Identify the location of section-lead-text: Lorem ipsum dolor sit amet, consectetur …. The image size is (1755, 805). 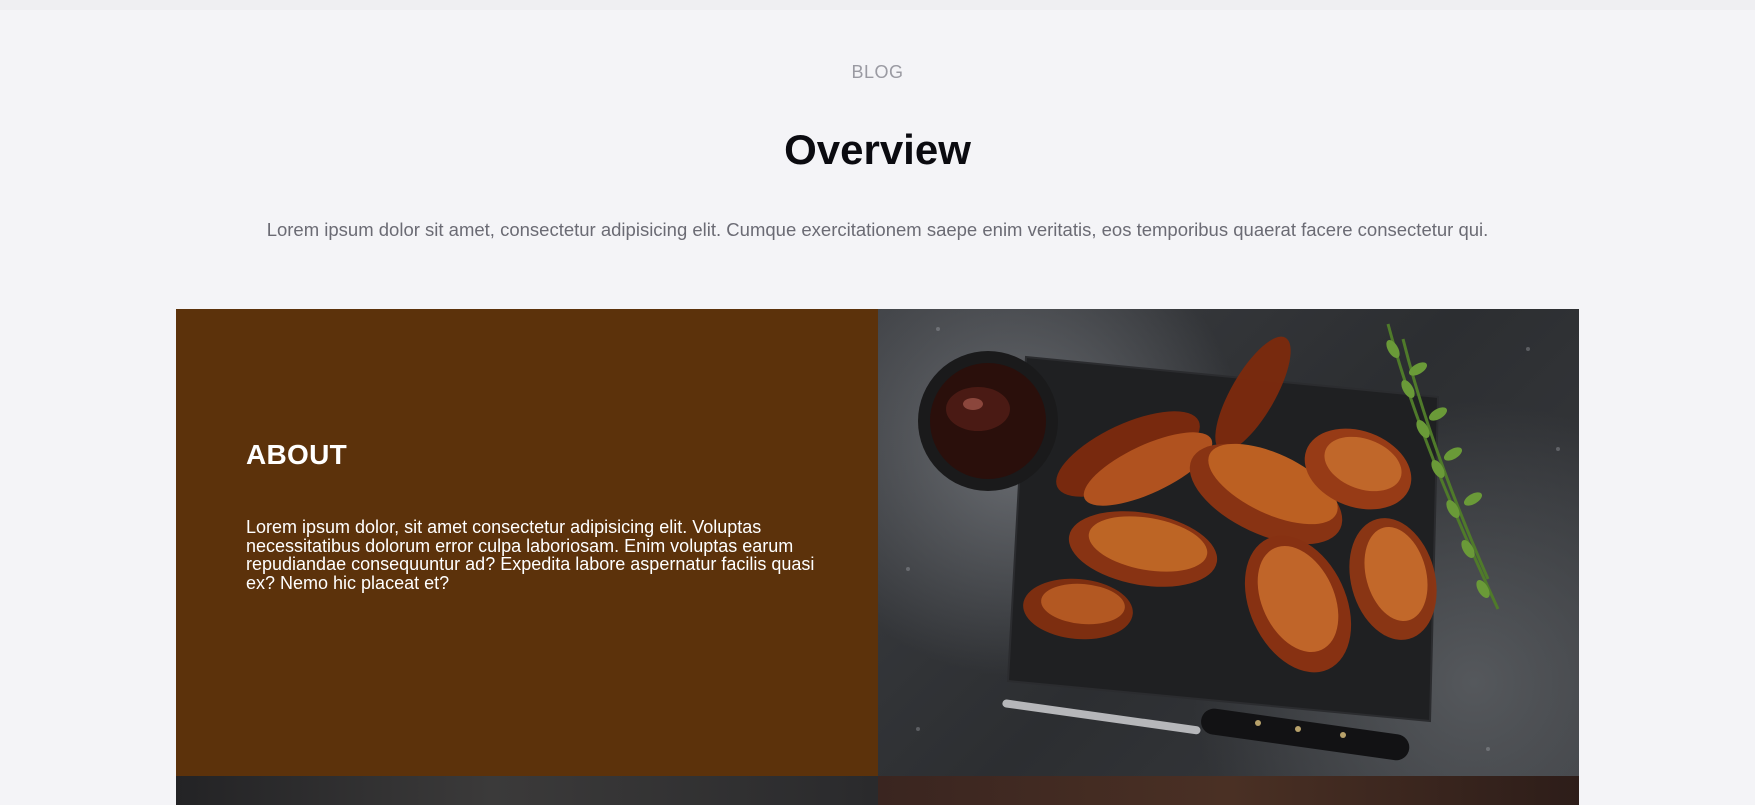
(877, 229).